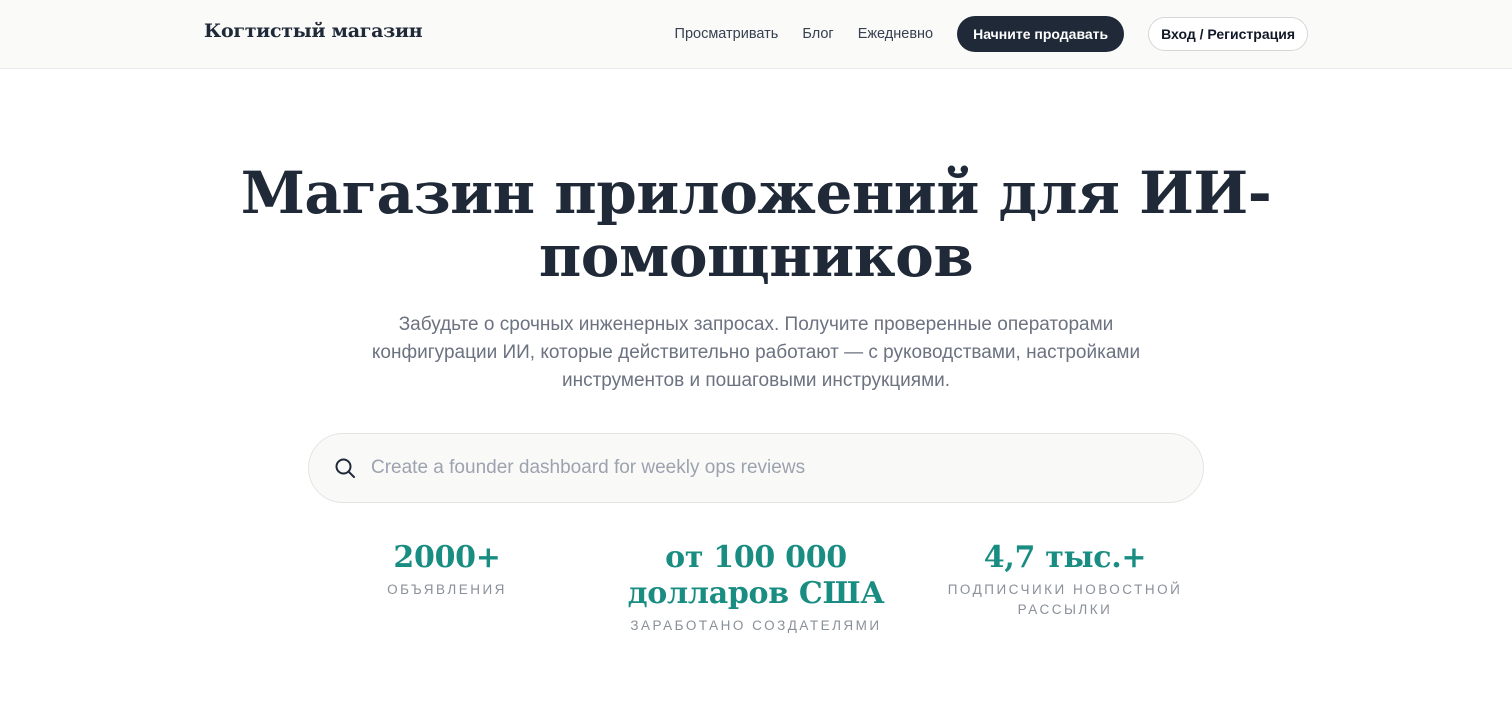  I want to click on search-input, so click(787, 468).